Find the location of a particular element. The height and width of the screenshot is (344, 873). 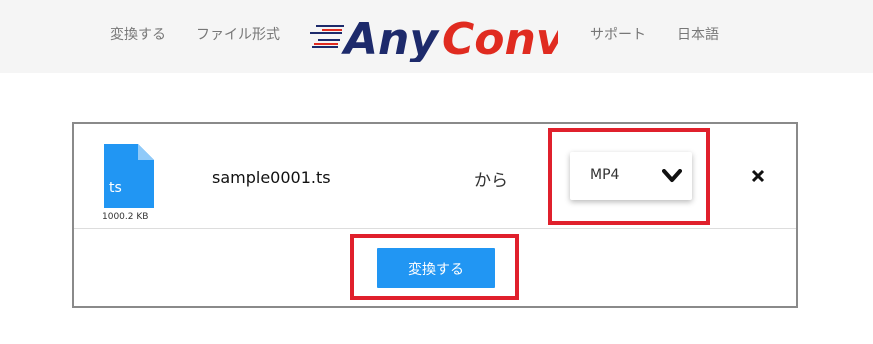

close-icon is located at coordinates (758, 176).